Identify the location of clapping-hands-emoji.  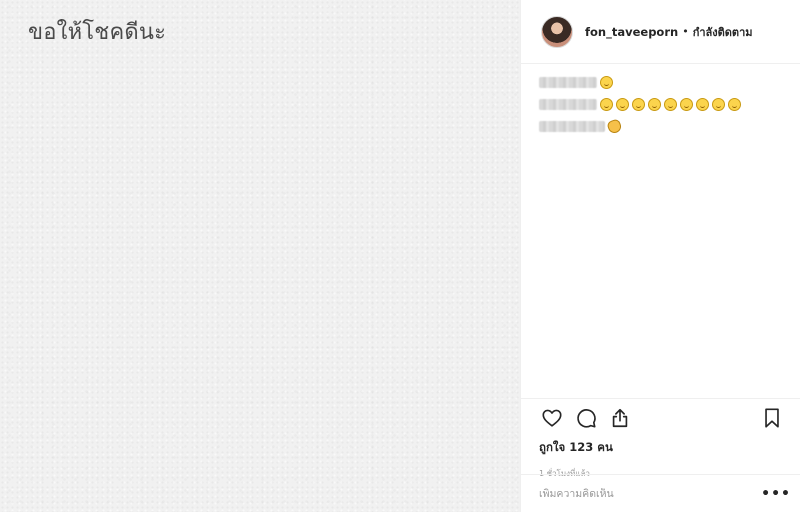
(614, 126).